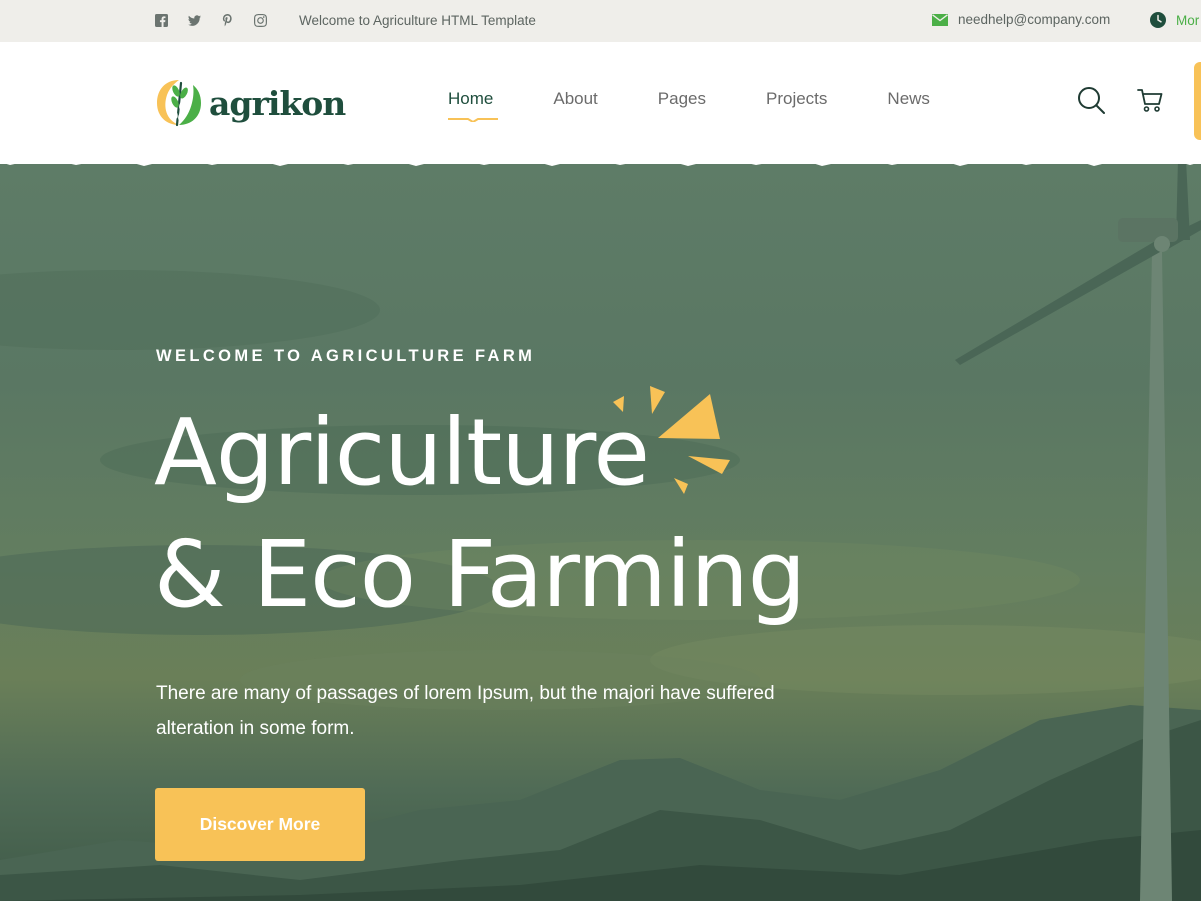 The height and width of the screenshot is (901, 1201). Describe the element at coordinates (1091, 100) in the screenshot. I see `search-icon` at that location.